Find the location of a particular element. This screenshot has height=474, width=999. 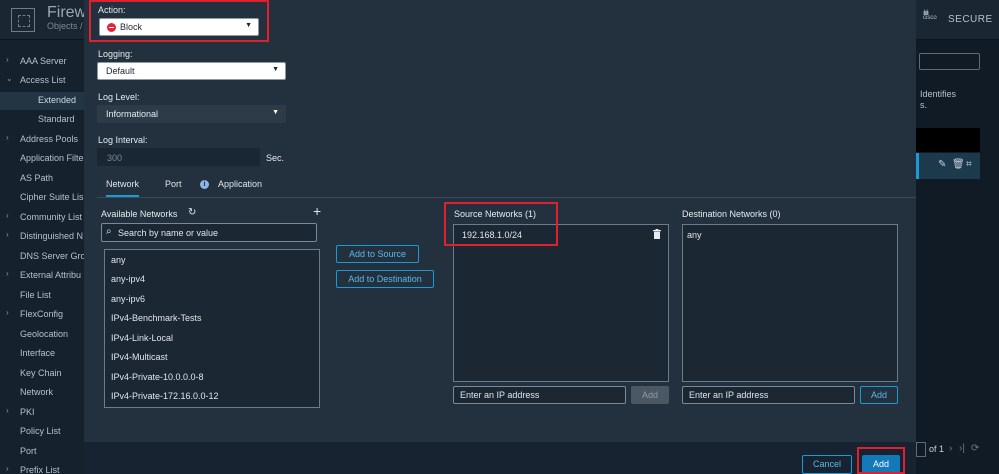

destination-networks-list: any is located at coordinates (790, 303).